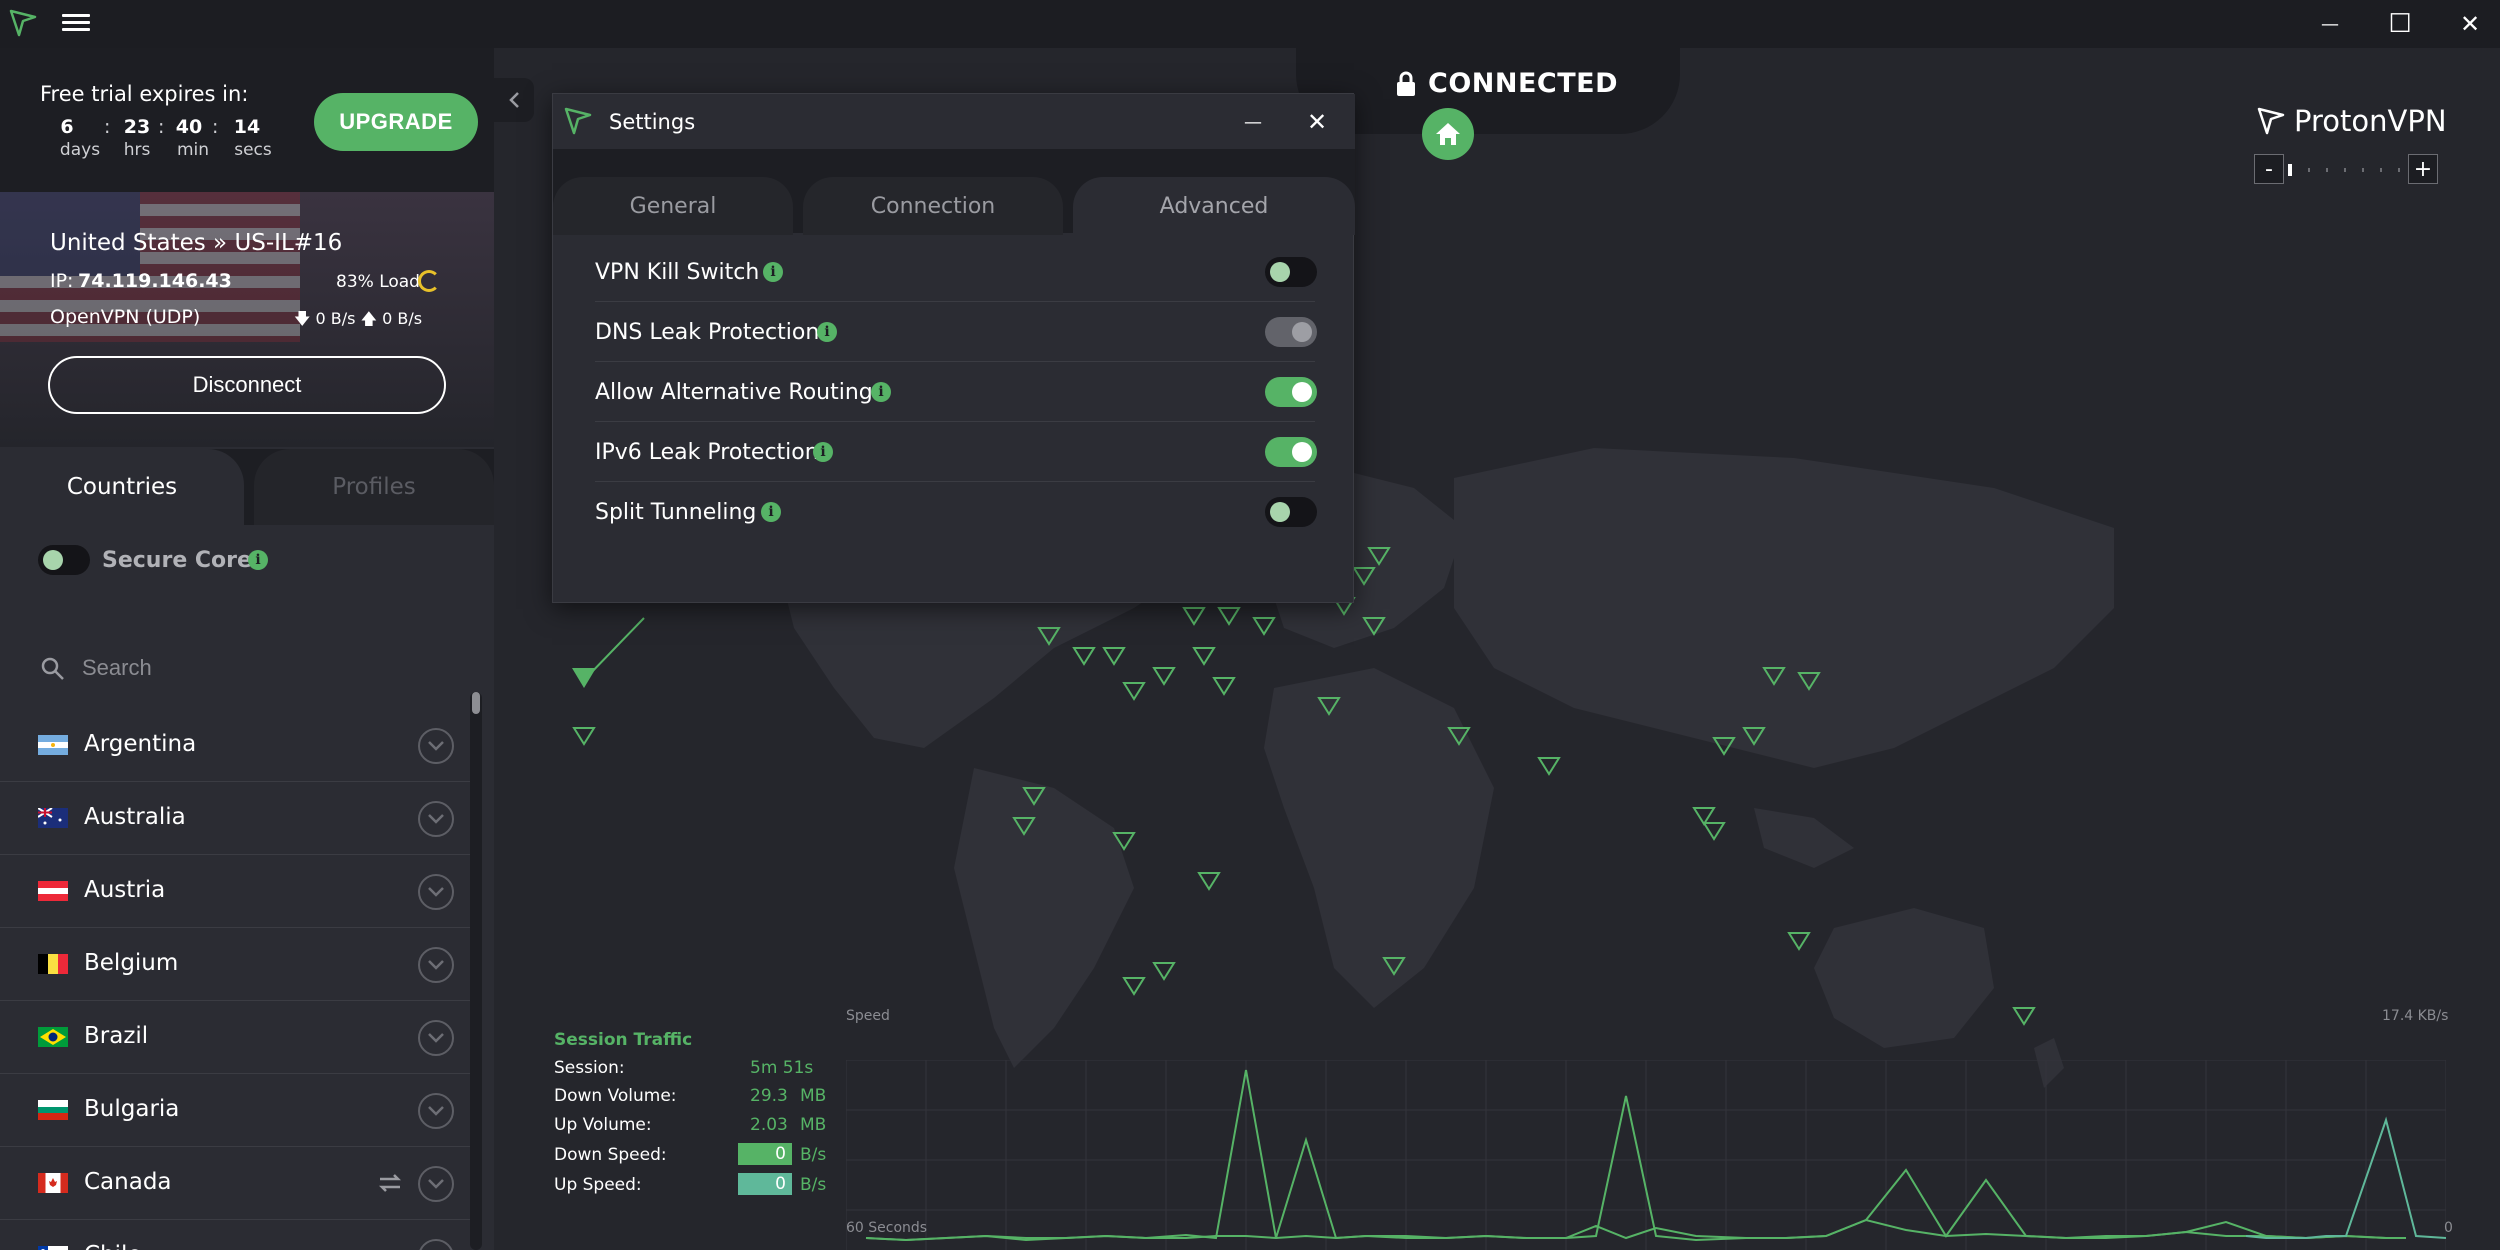  Describe the element at coordinates (53, 1183) in the screenshot. I see `flag-canada-icon` at that location.